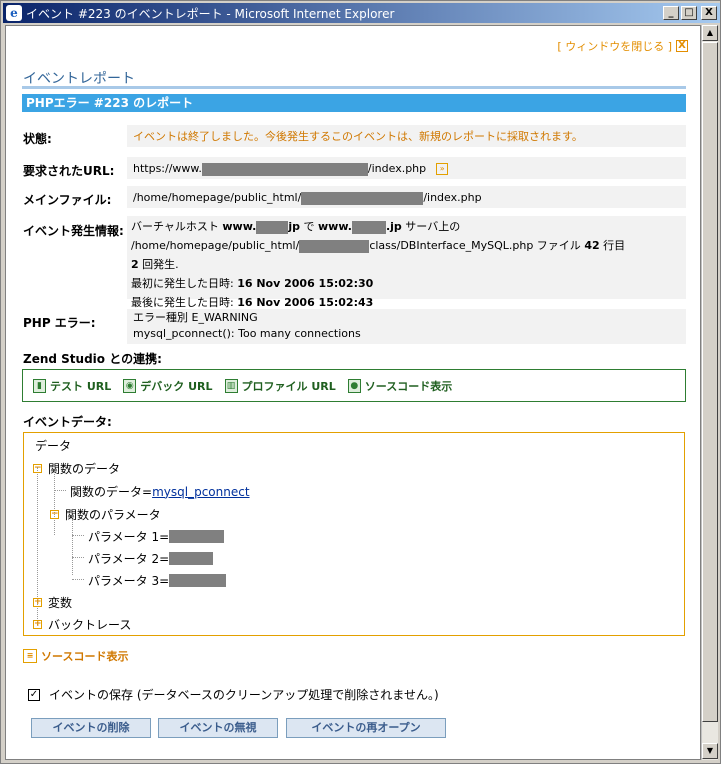 The image size is (721, 764). Describe the element at coordinates (53, 446) in the screenshot. I see `tree-root: データ` at that location.